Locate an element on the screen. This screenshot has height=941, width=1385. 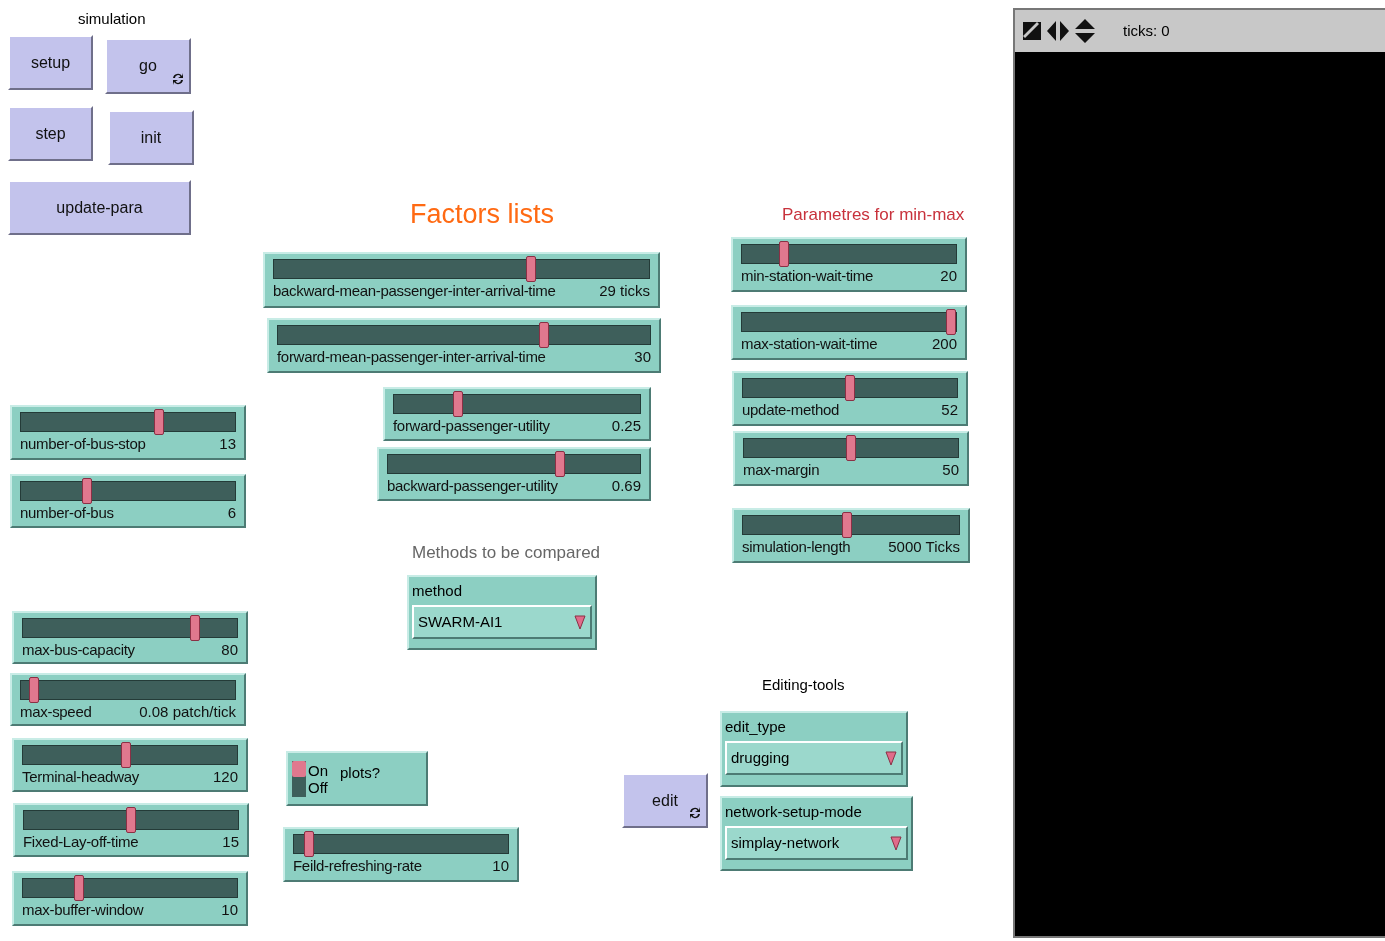
slider: update-method 52 is located at coordinates (850, 398).